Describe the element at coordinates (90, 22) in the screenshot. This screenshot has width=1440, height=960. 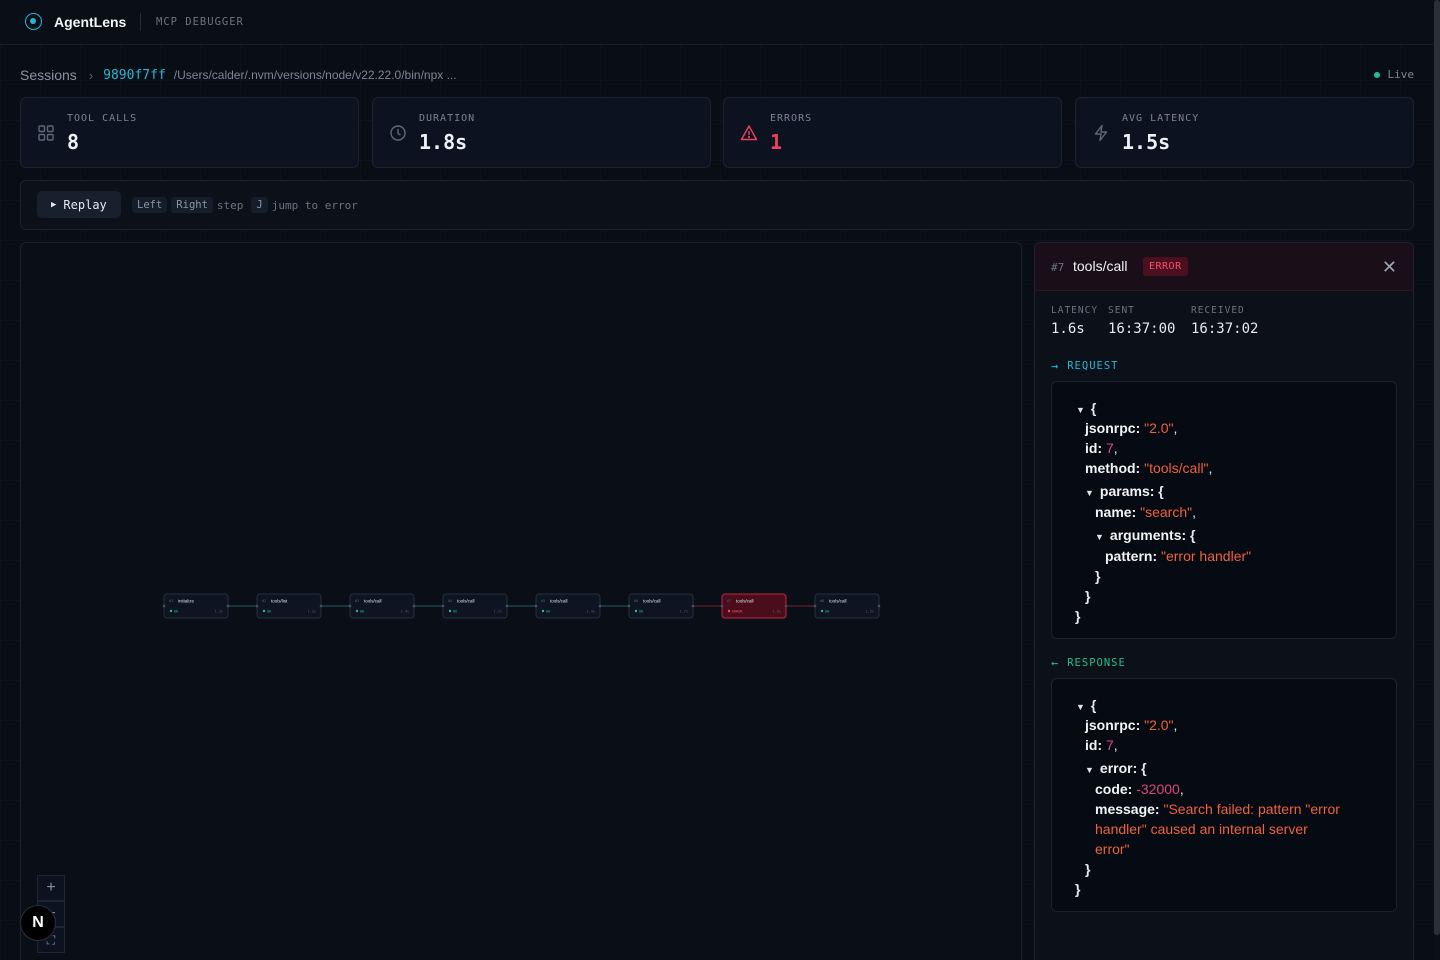
I see `app-name: AgentLens` at that location.